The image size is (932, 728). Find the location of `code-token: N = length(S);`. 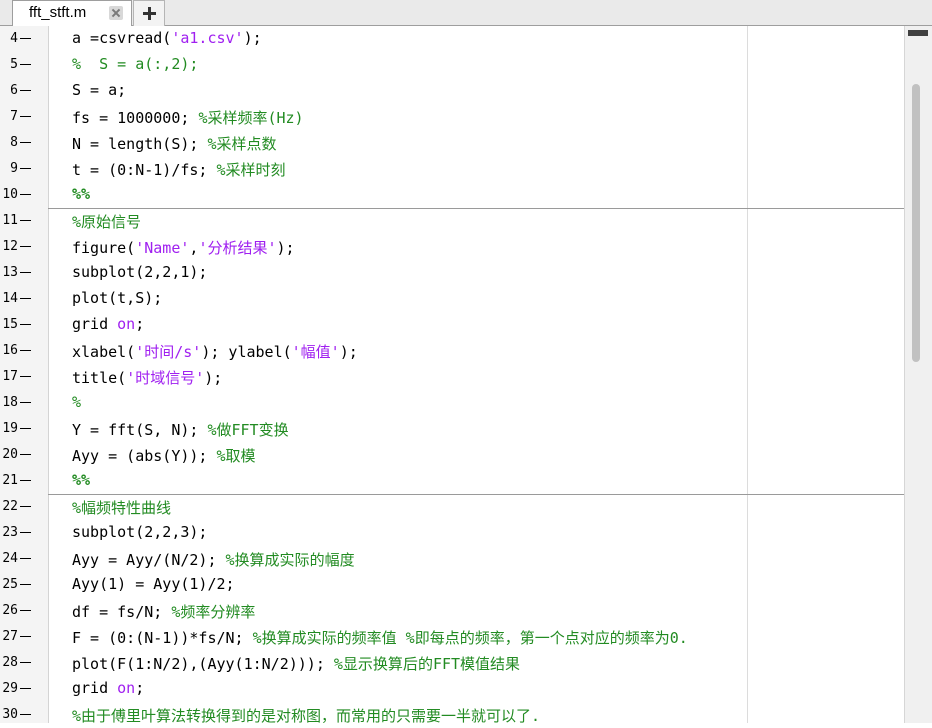

code-token: N = length(S); is located at coordinates (140, 144).